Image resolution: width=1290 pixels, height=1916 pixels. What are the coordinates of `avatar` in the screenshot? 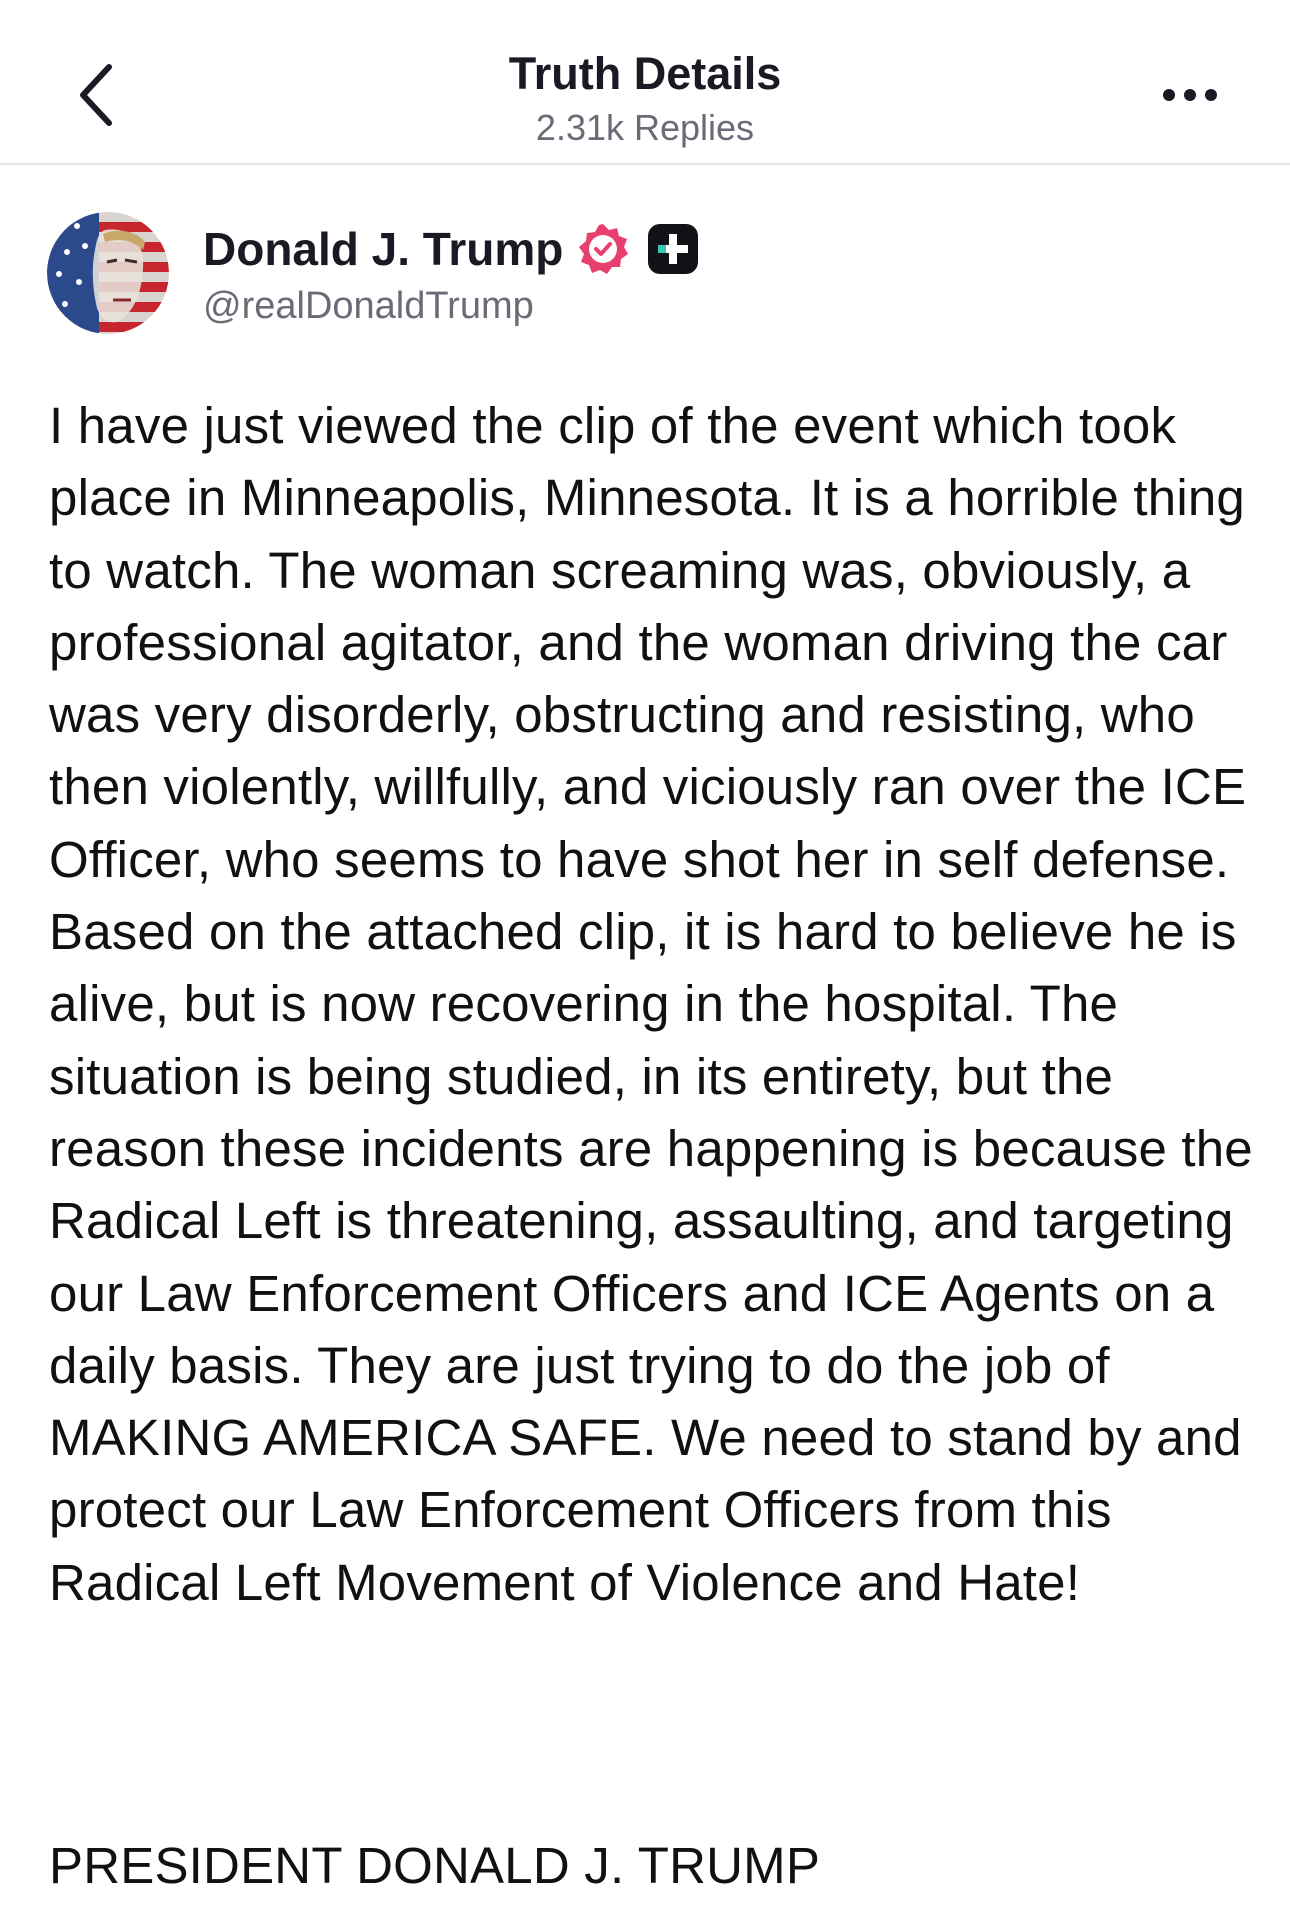 It's located at (108, 272).